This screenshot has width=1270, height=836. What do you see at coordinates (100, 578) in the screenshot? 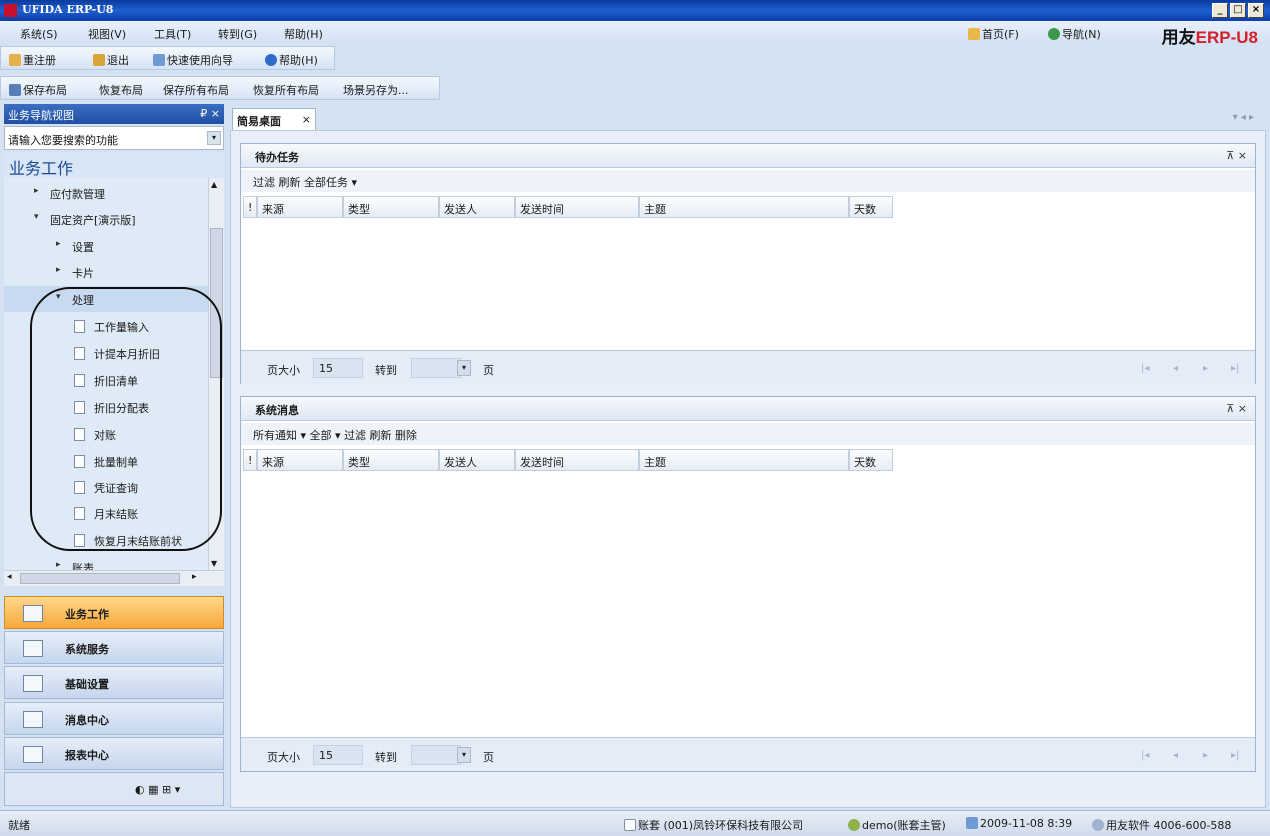
I see `hscrollbar-thumb` at bounding box center [100, 578].